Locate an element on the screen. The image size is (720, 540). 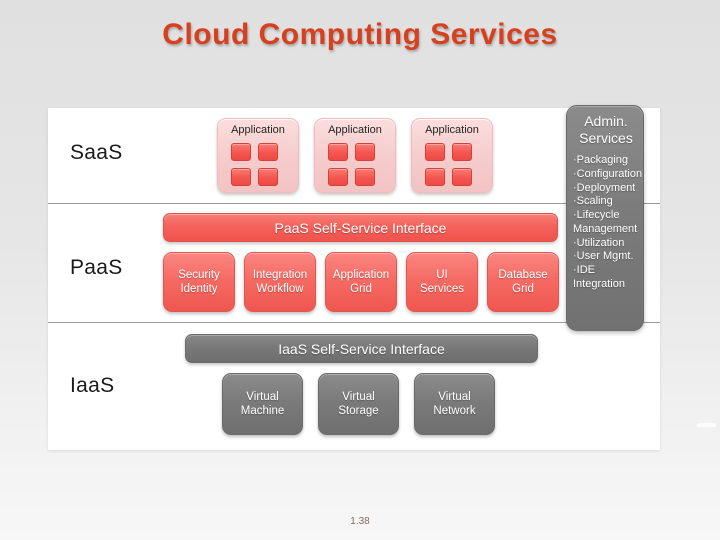
iaas-tile-label: Virtual Machine is located at coordinates (262, 403).